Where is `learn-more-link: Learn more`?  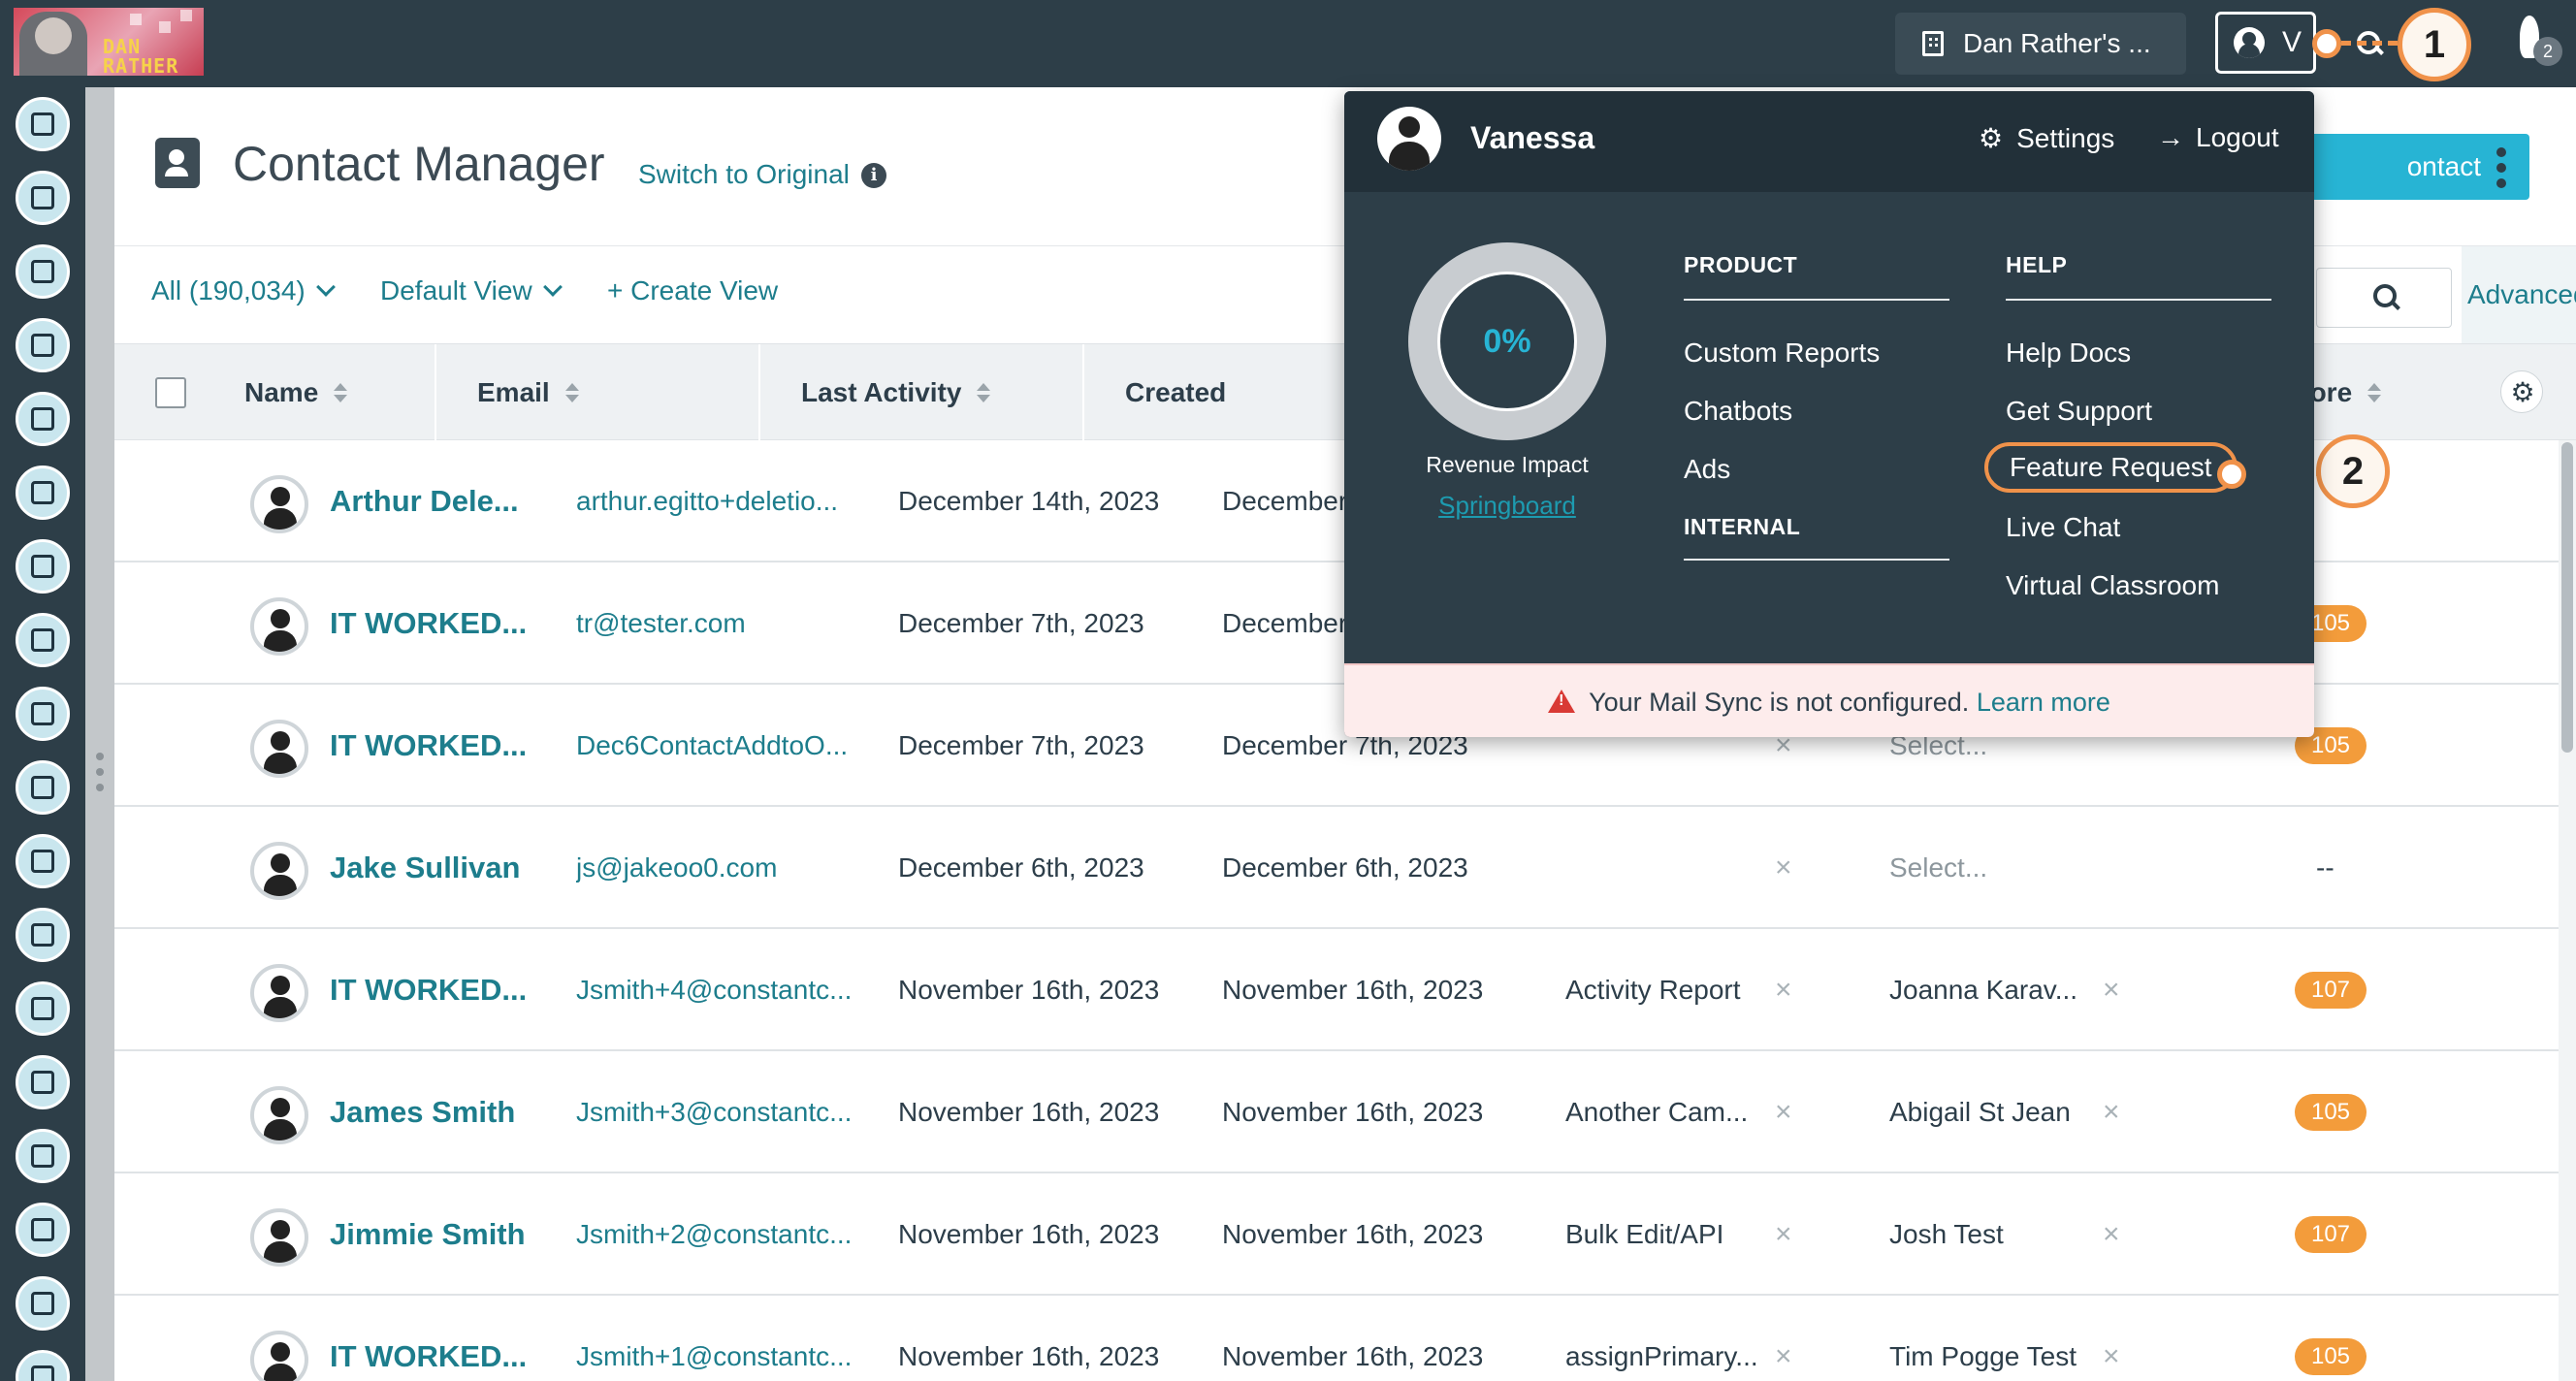
learn-more-link: Learn more is located at coordinates (2043, 702).